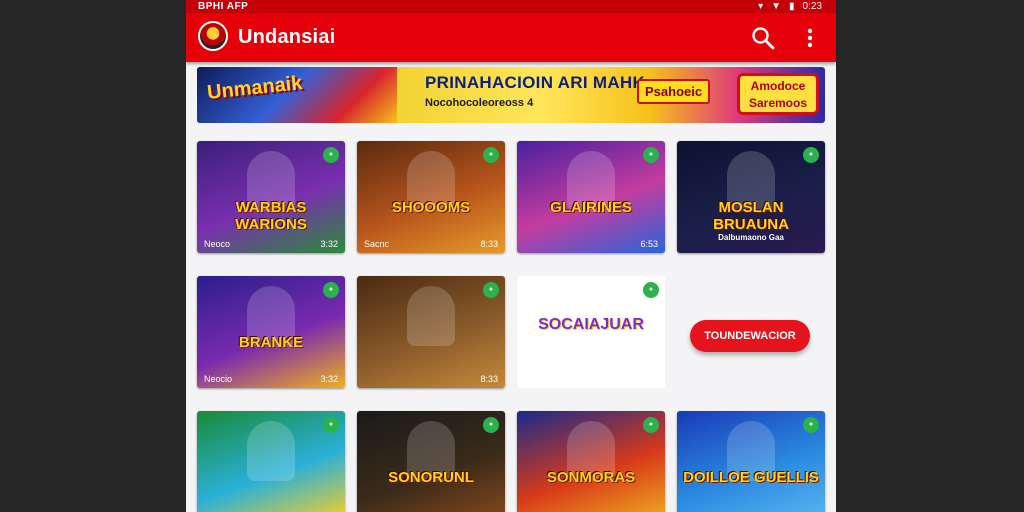  Describe the element at coordinates (750, 336) in the screenshot. I see `primary-action-button: TOUNDEWACIOR` at that location.